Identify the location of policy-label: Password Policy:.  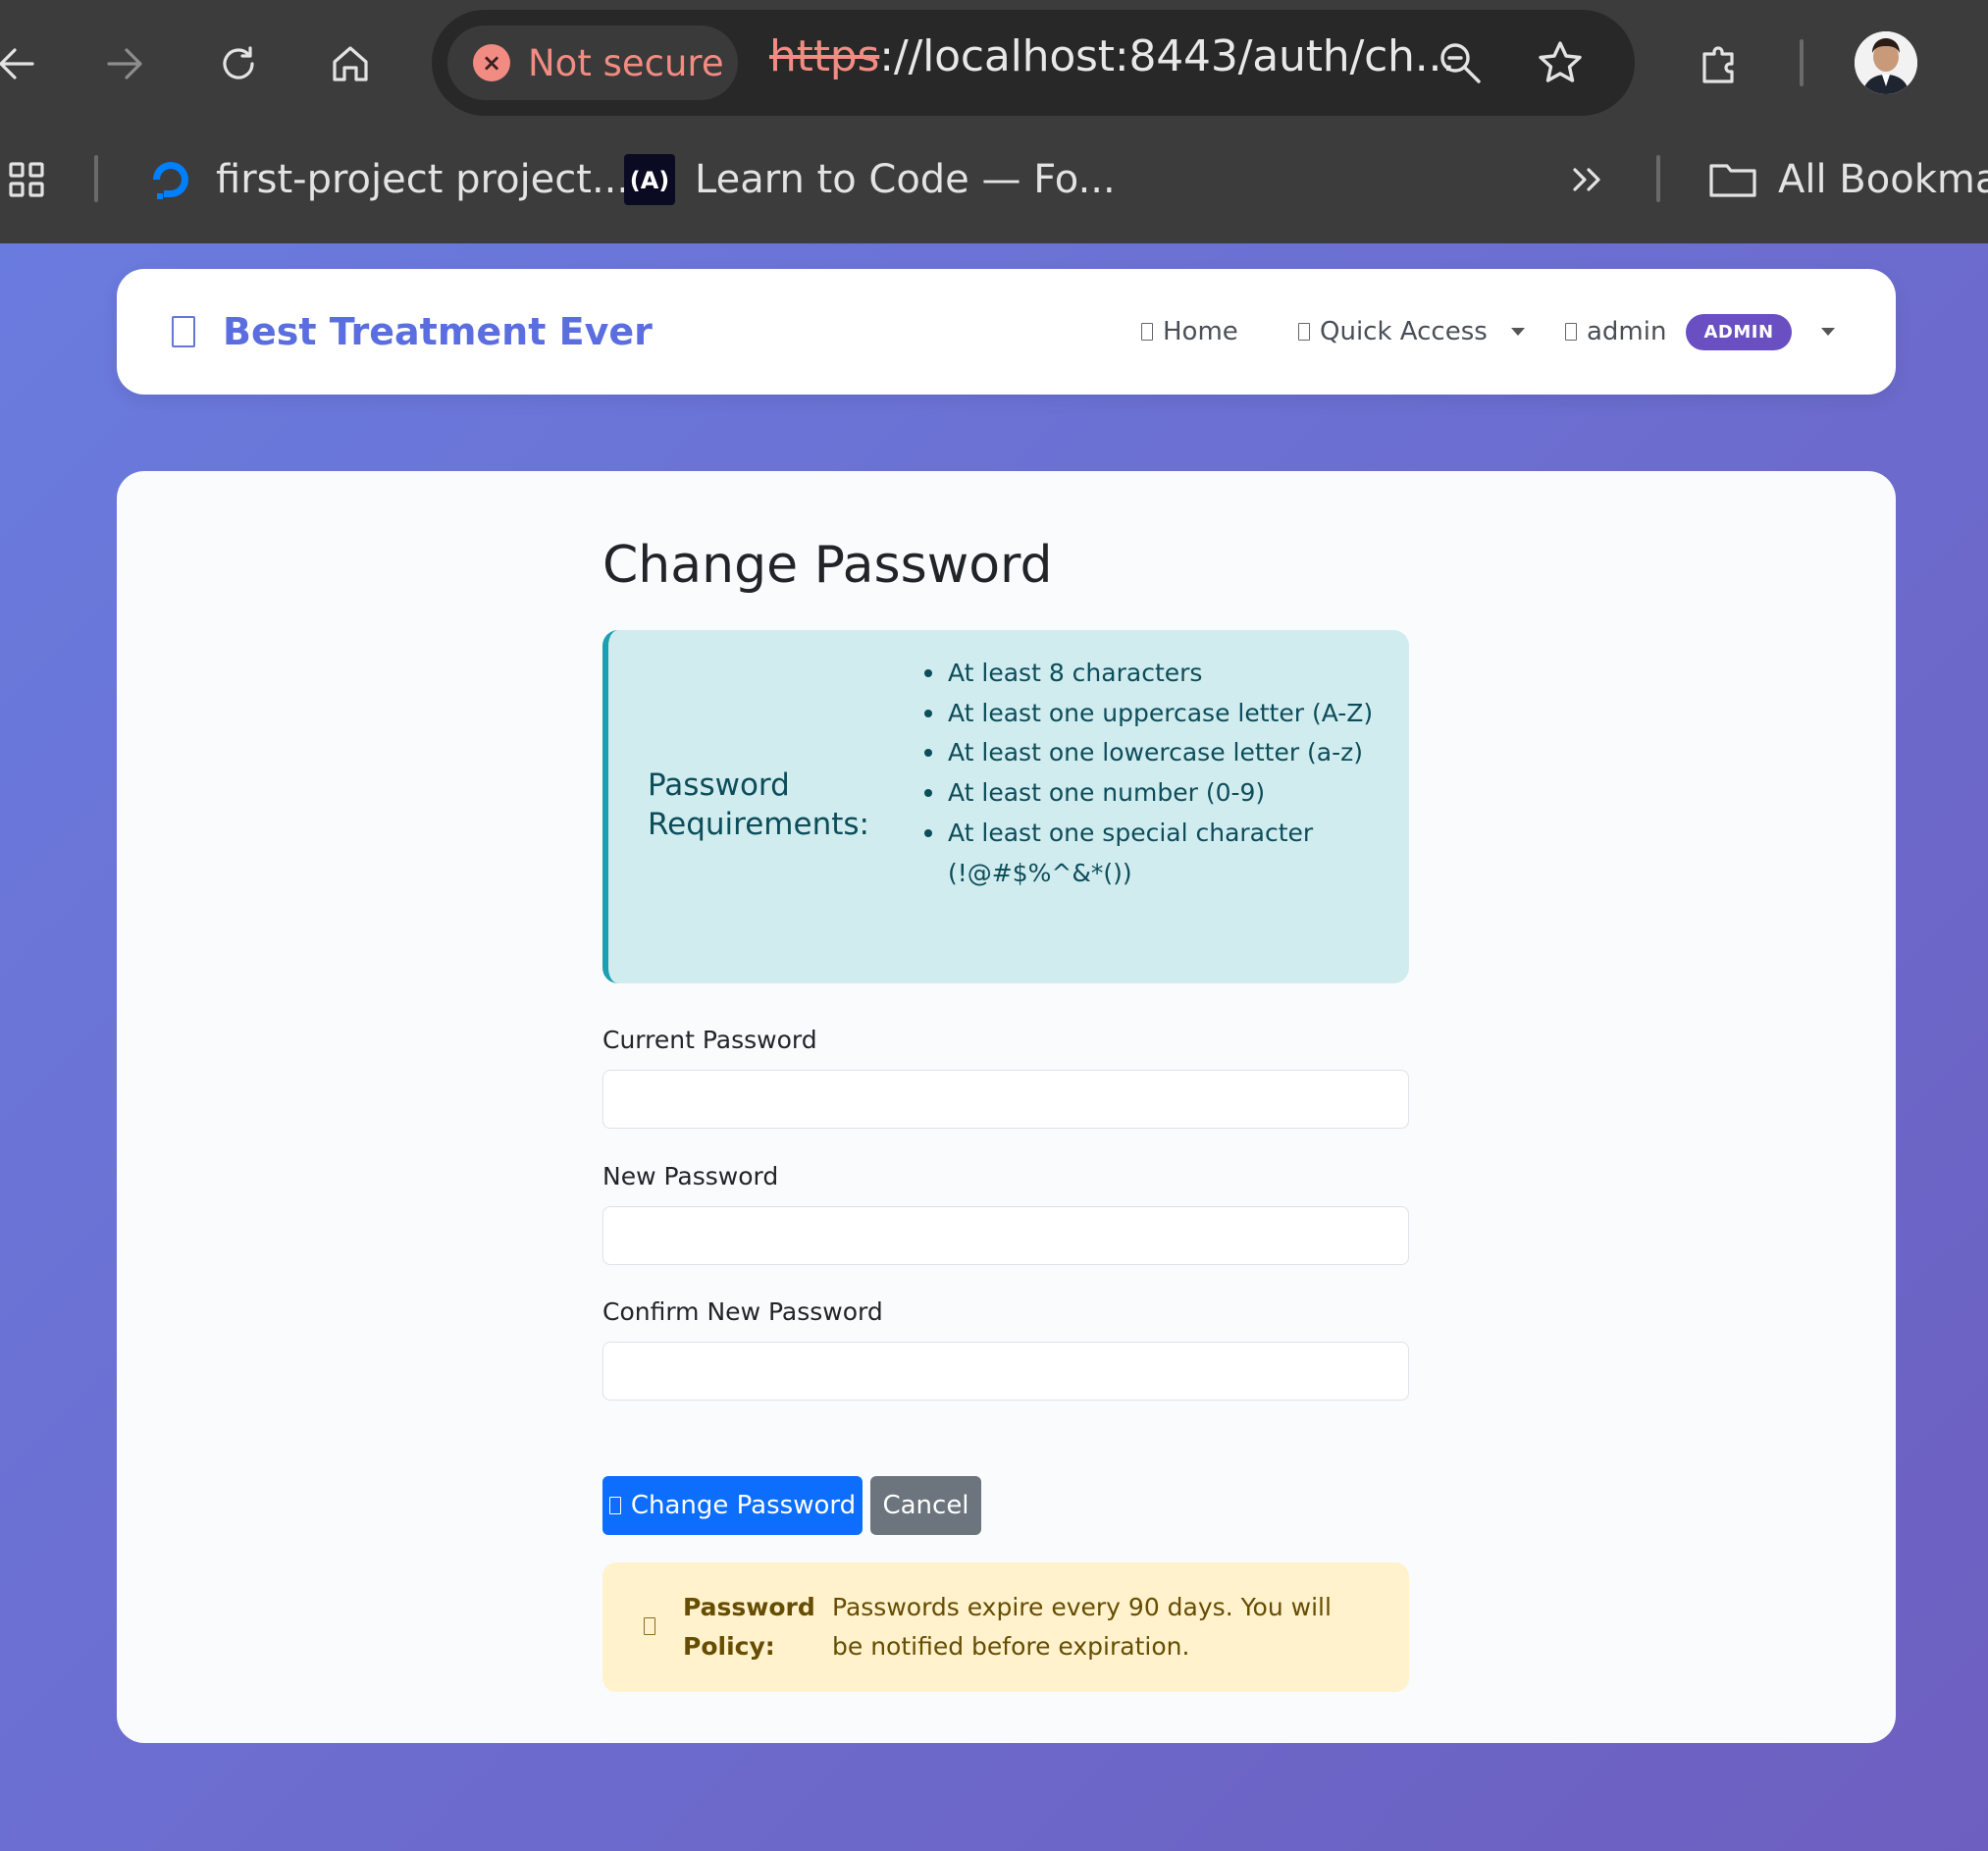
(749, 1627).